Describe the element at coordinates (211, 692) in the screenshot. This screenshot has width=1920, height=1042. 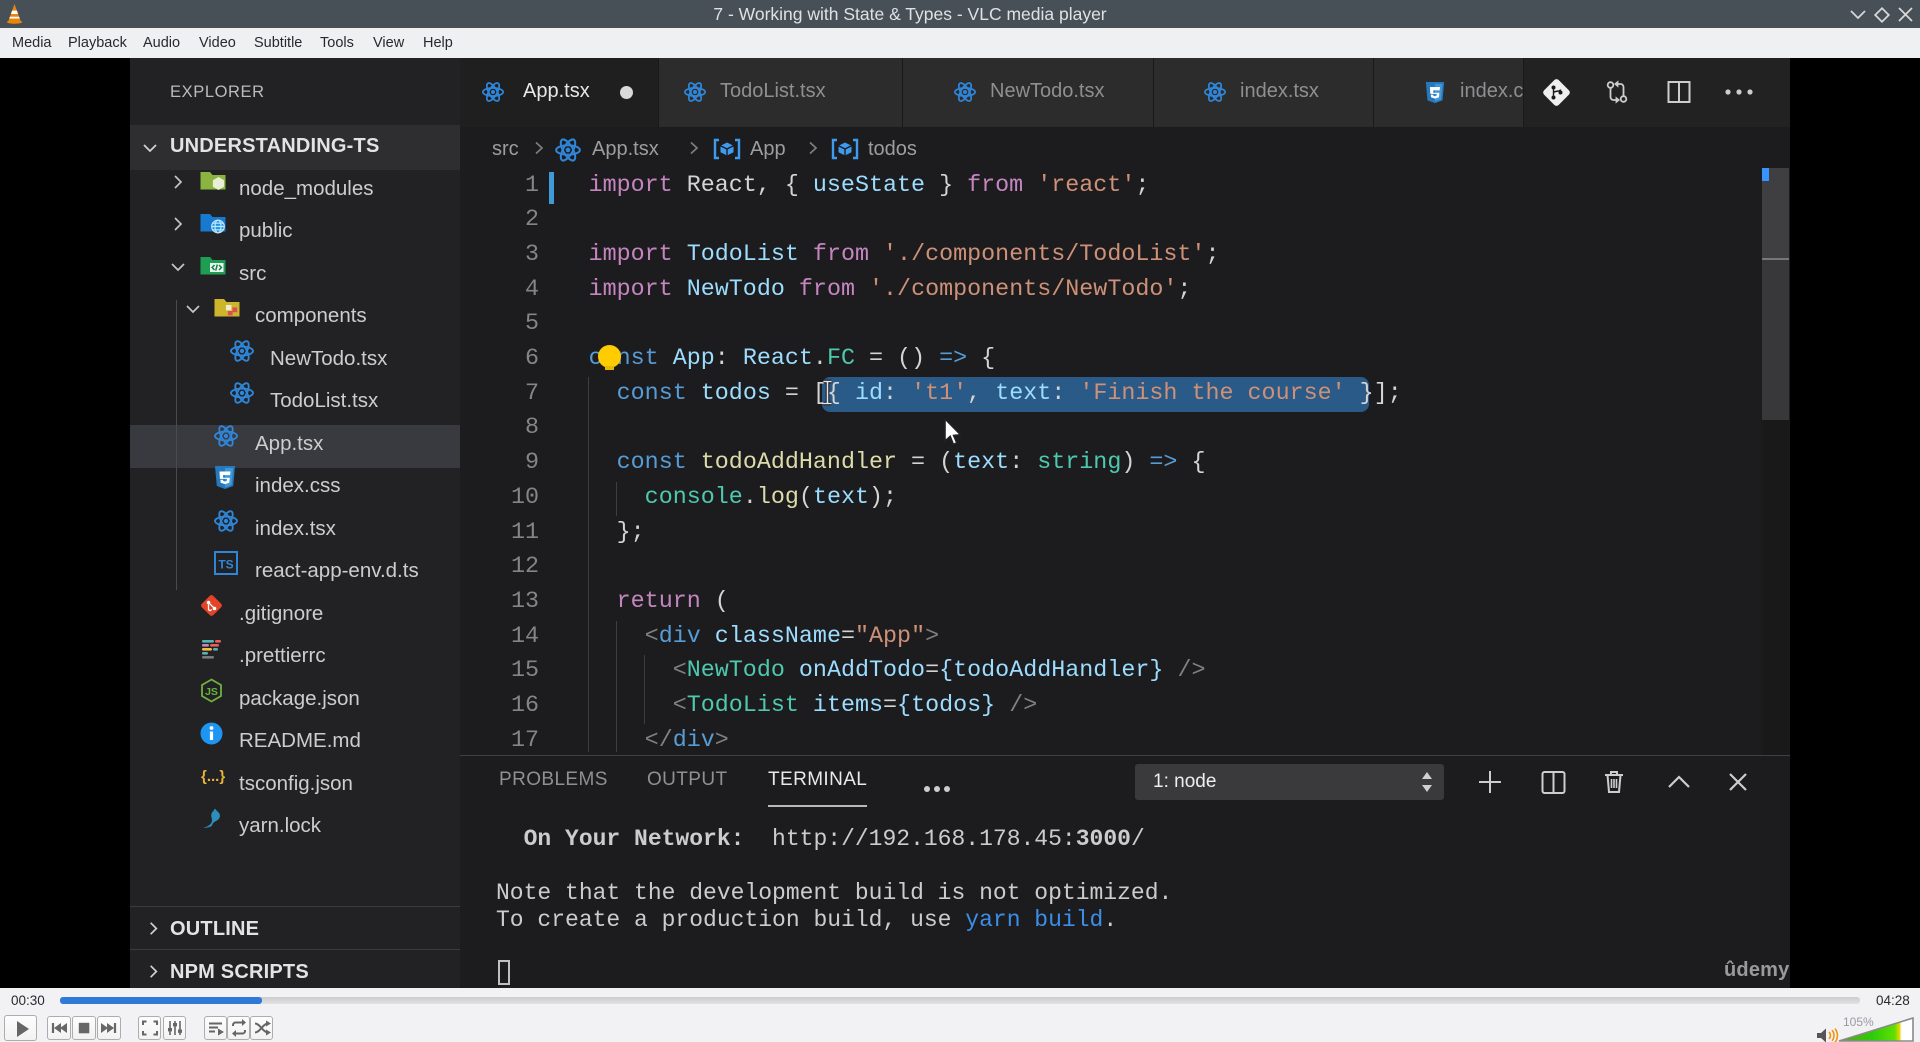
I see `svg-text: JS` at that location.